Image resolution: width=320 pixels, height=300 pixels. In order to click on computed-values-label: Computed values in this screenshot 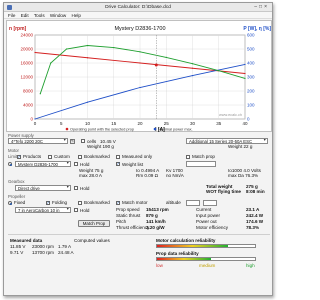, I will do `click(92, 240)`.